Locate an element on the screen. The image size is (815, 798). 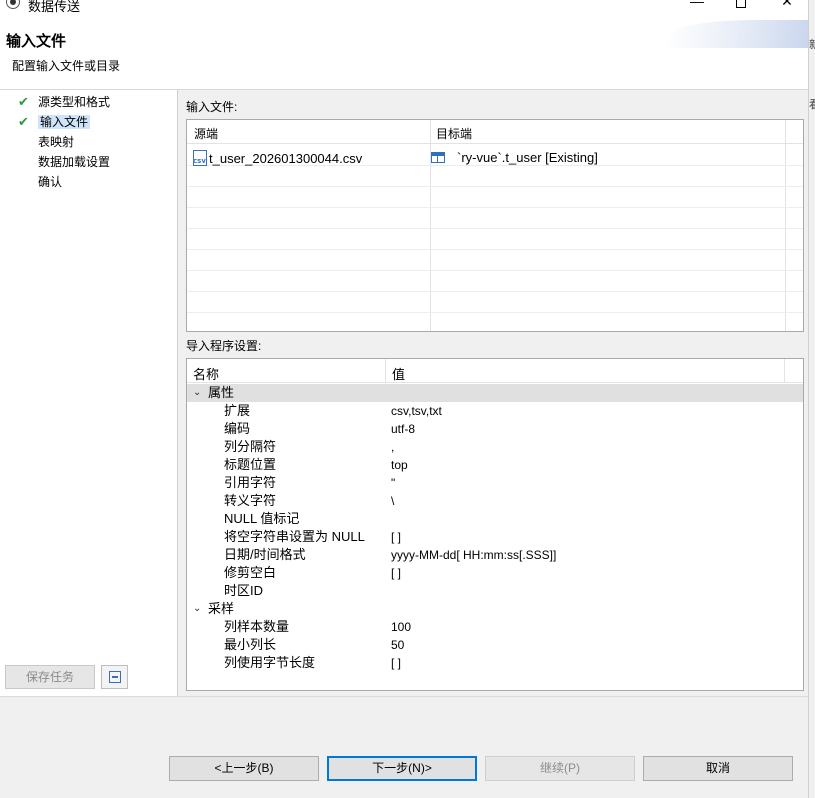
property-row: 日期/时间格式 yyyy-MM-dd[ HH:mm:ss[.SSS]] is located at coordinates (495, 555).